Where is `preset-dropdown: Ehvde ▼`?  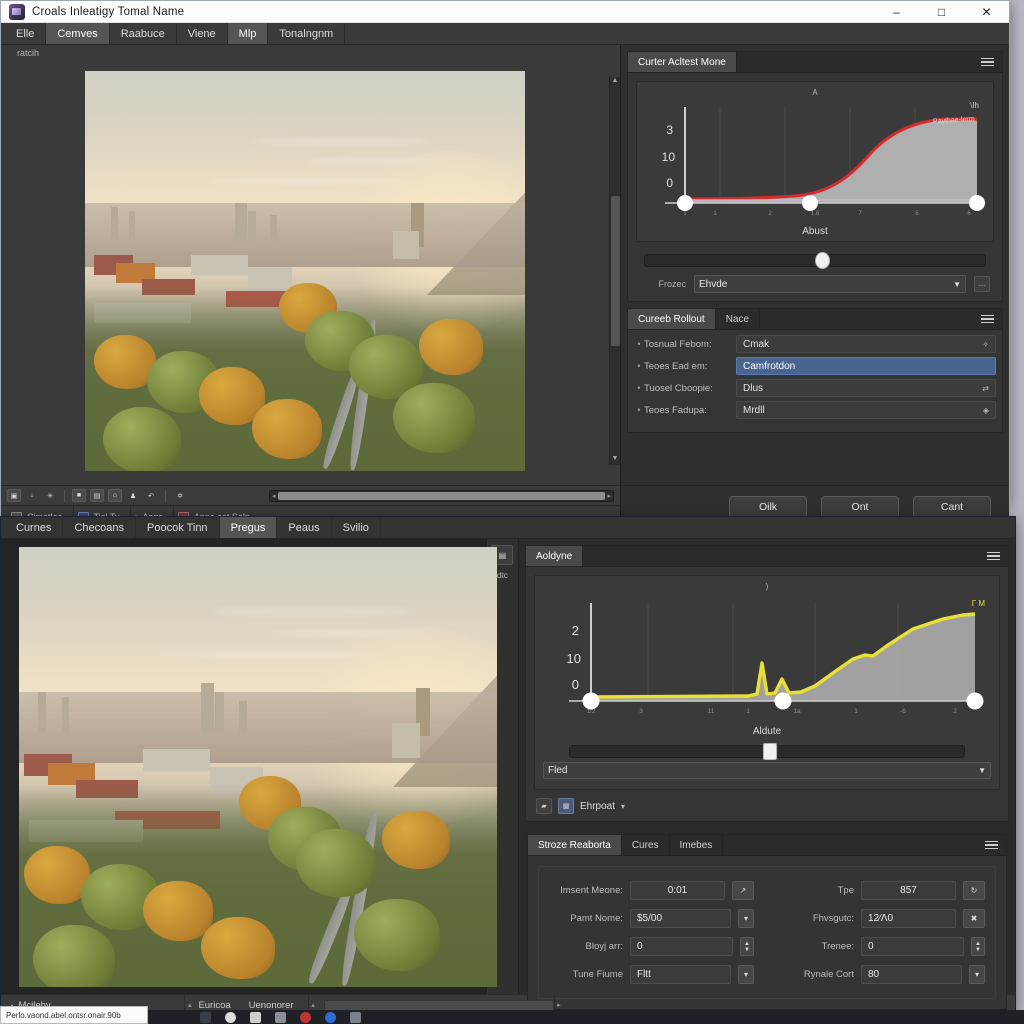
preset-dropdown: Ehvde ▼ is located at coordinates (830, 284).